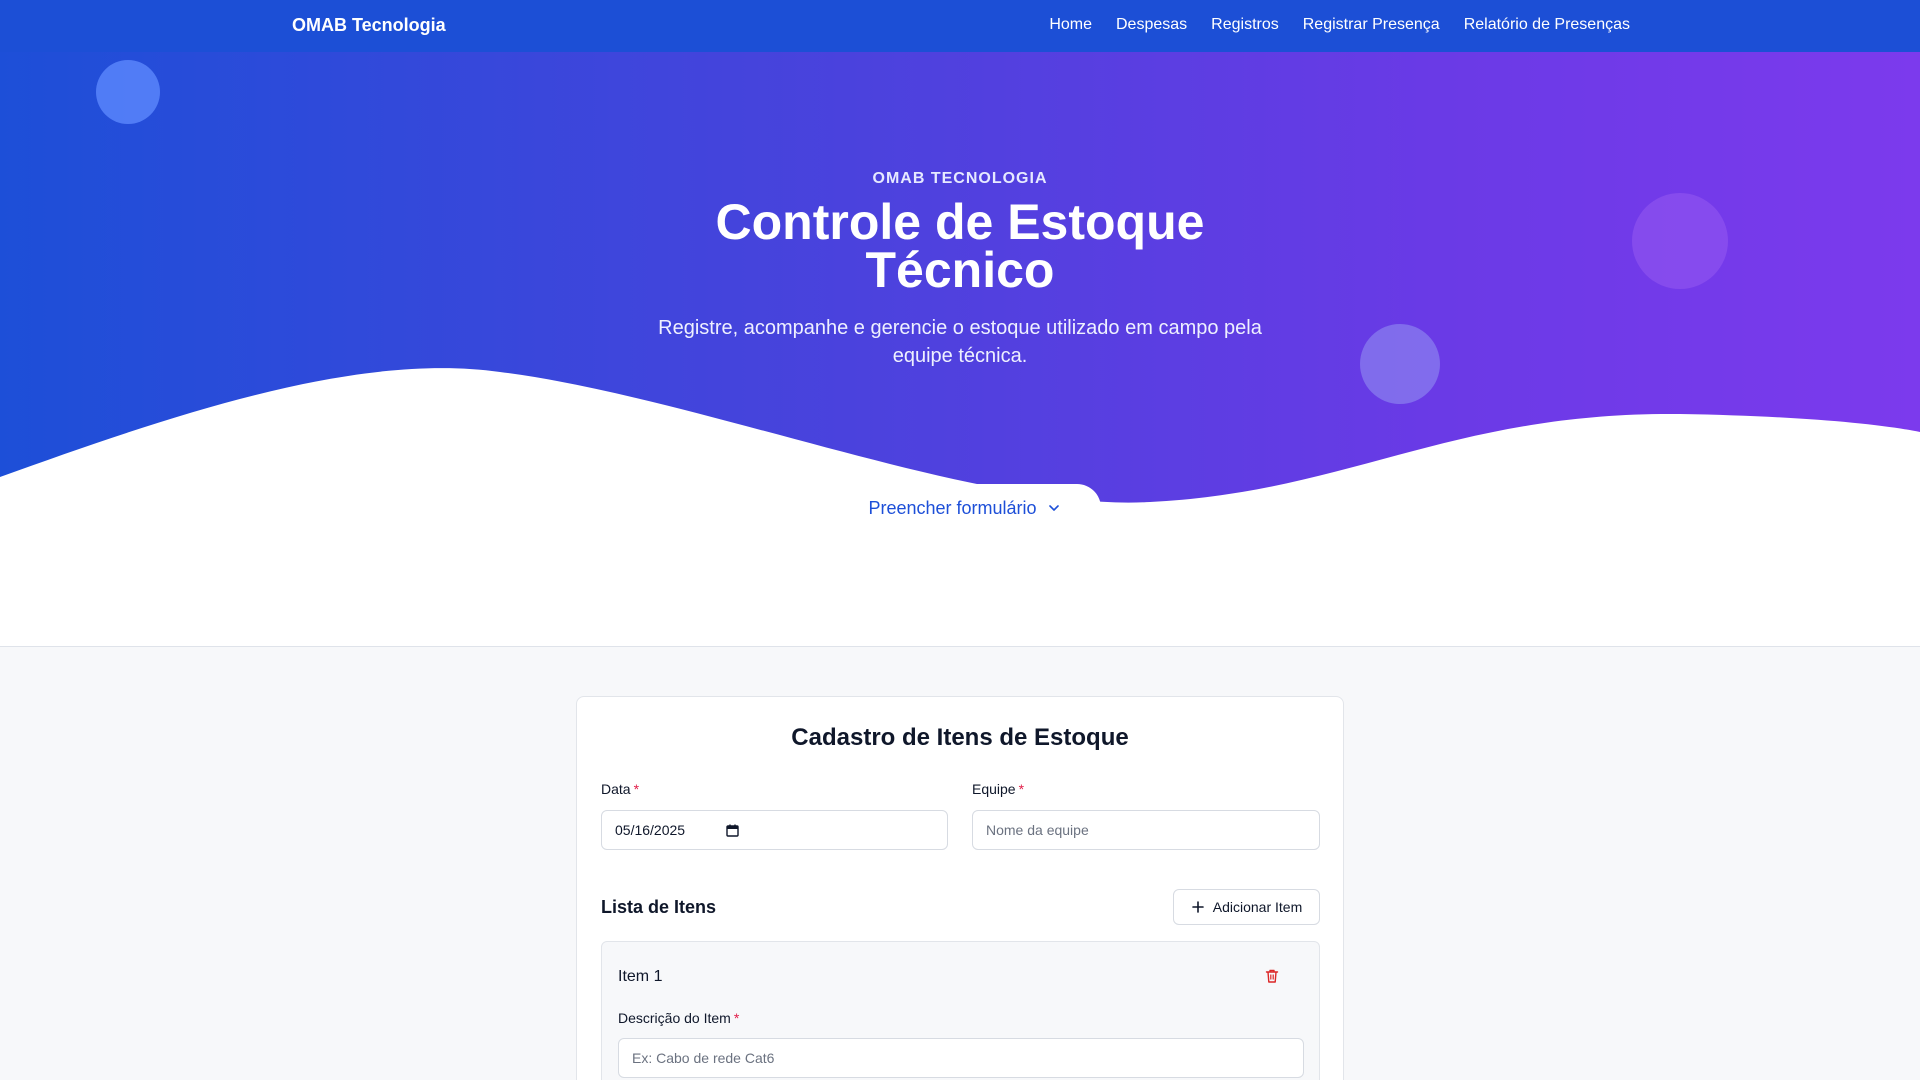 The height and width of the screenshot is (1080, 1920). Describe the element at coordinates (1053, 508) in the screenshot. I see `chevron-down-icon` at that location.